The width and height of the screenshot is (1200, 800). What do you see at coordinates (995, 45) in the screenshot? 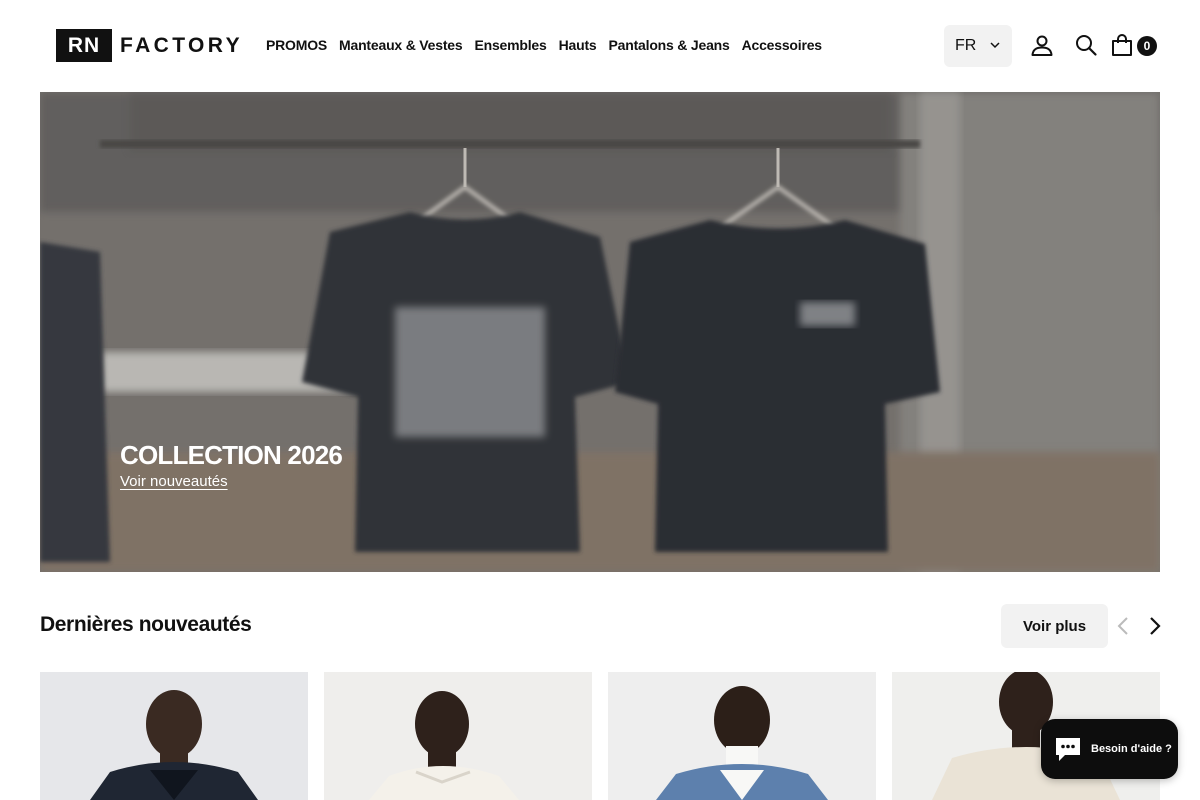
I see `chevron-down-icon` at bounding box center [995, 45].